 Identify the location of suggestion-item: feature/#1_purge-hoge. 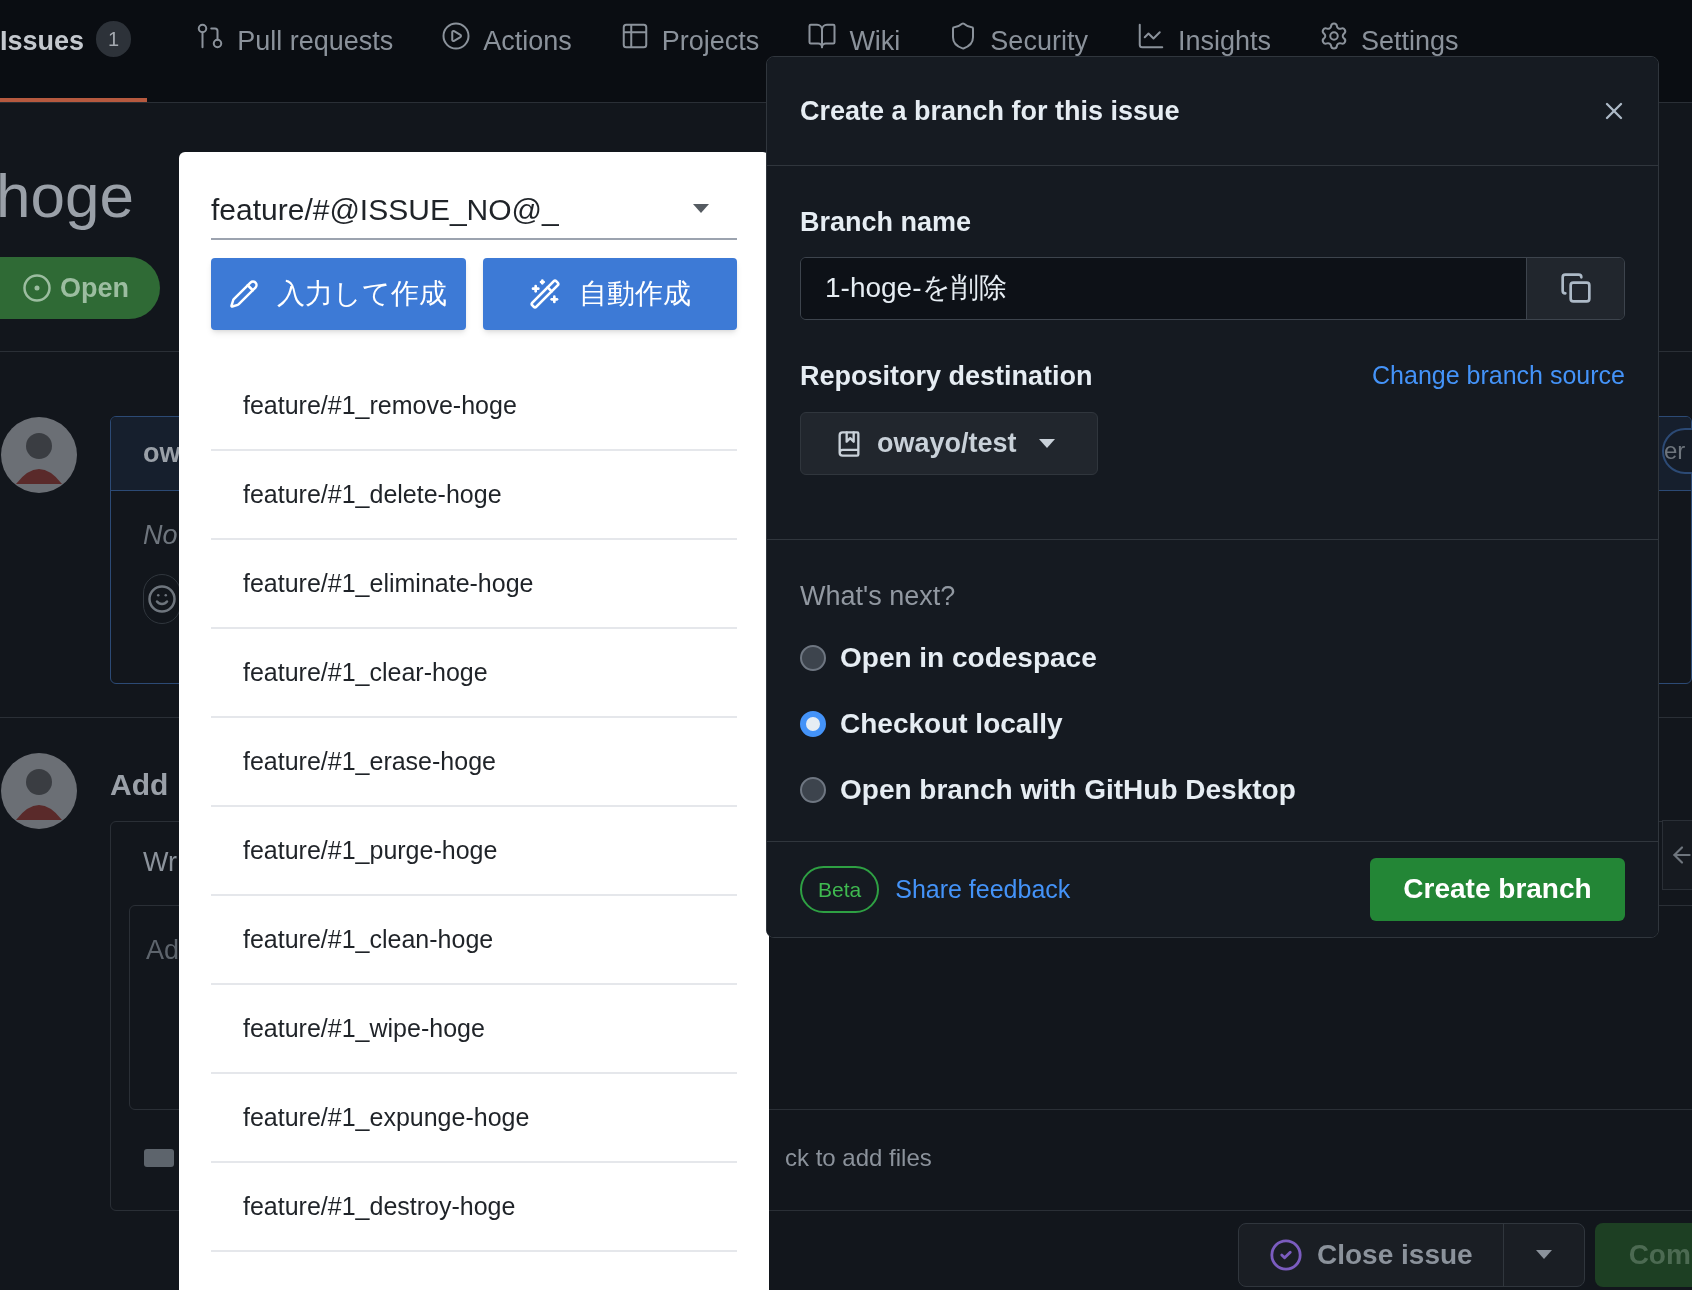
(474, 851).